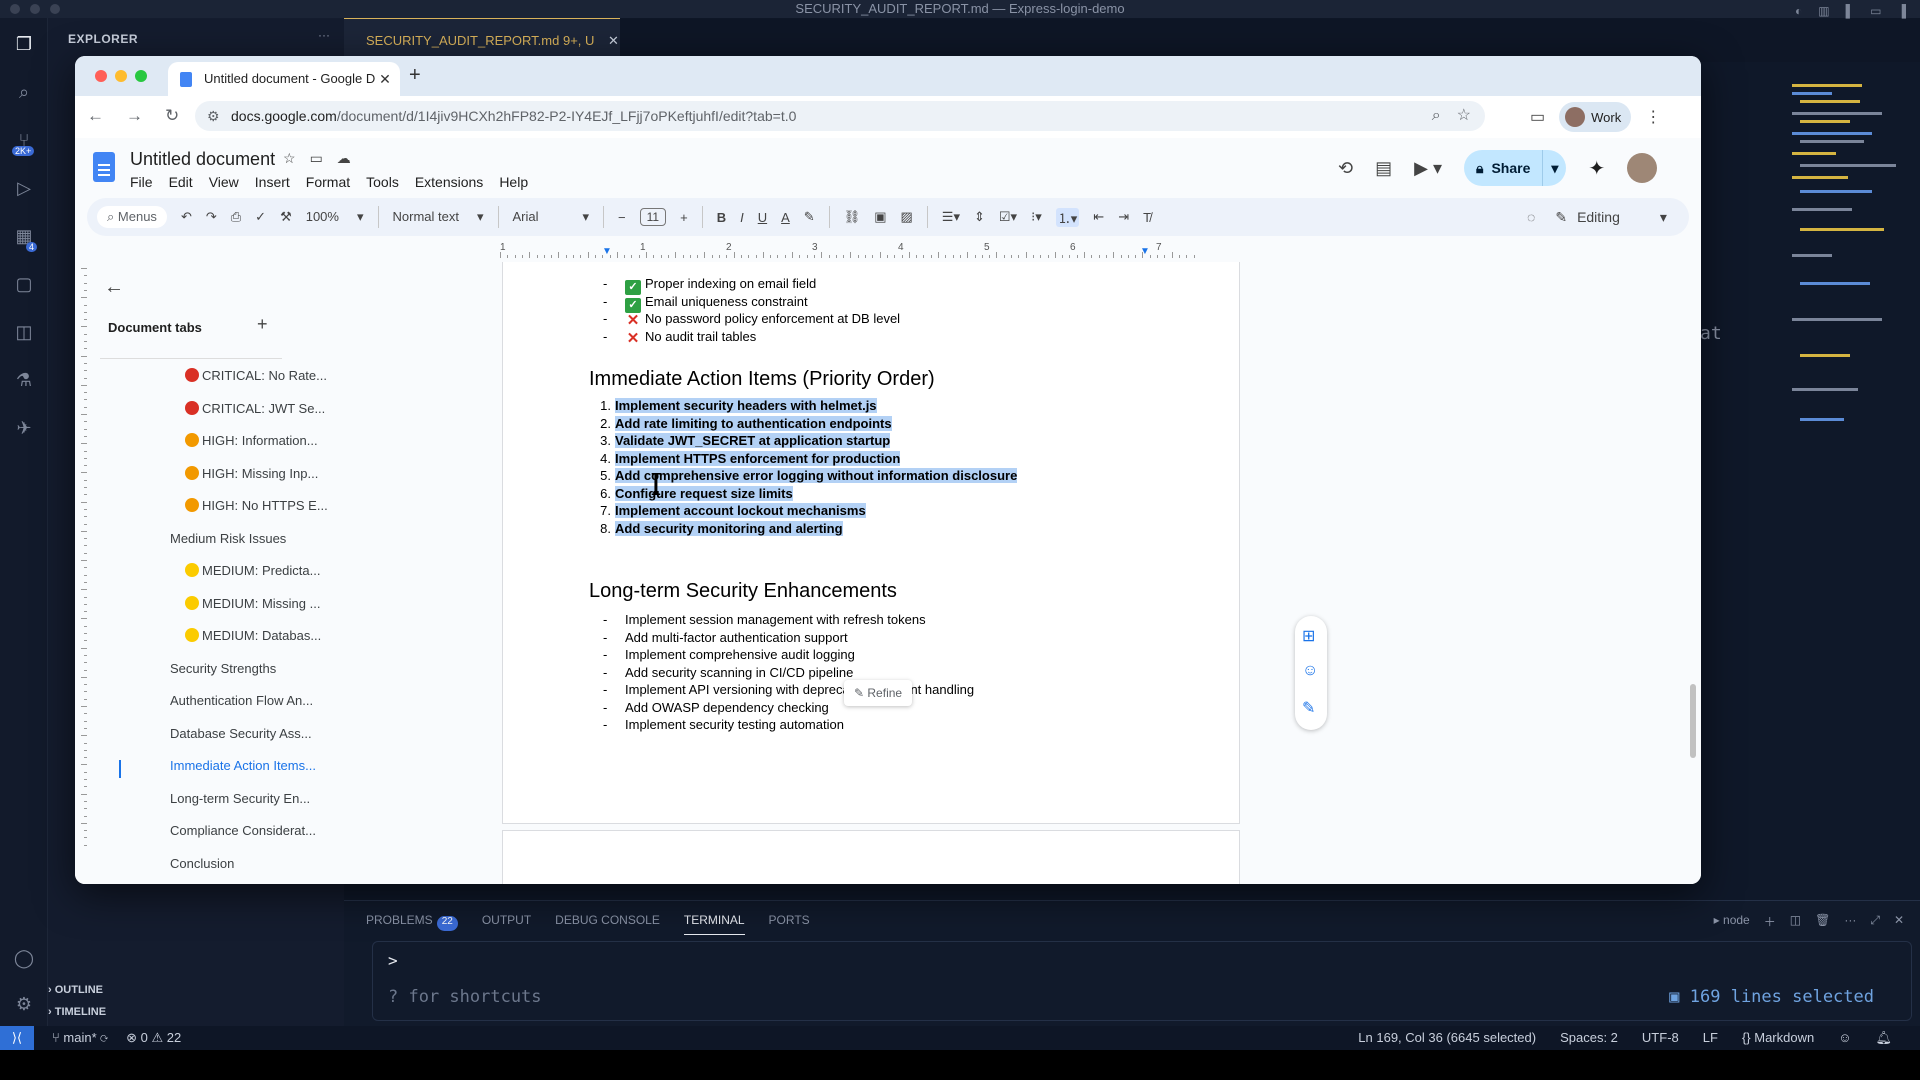 The width and height of the screenshot is (1920, 1080). Describe the element at coordinates (449, 182) in the screenshot. I see `menu-extensions: Extensions` at that location.